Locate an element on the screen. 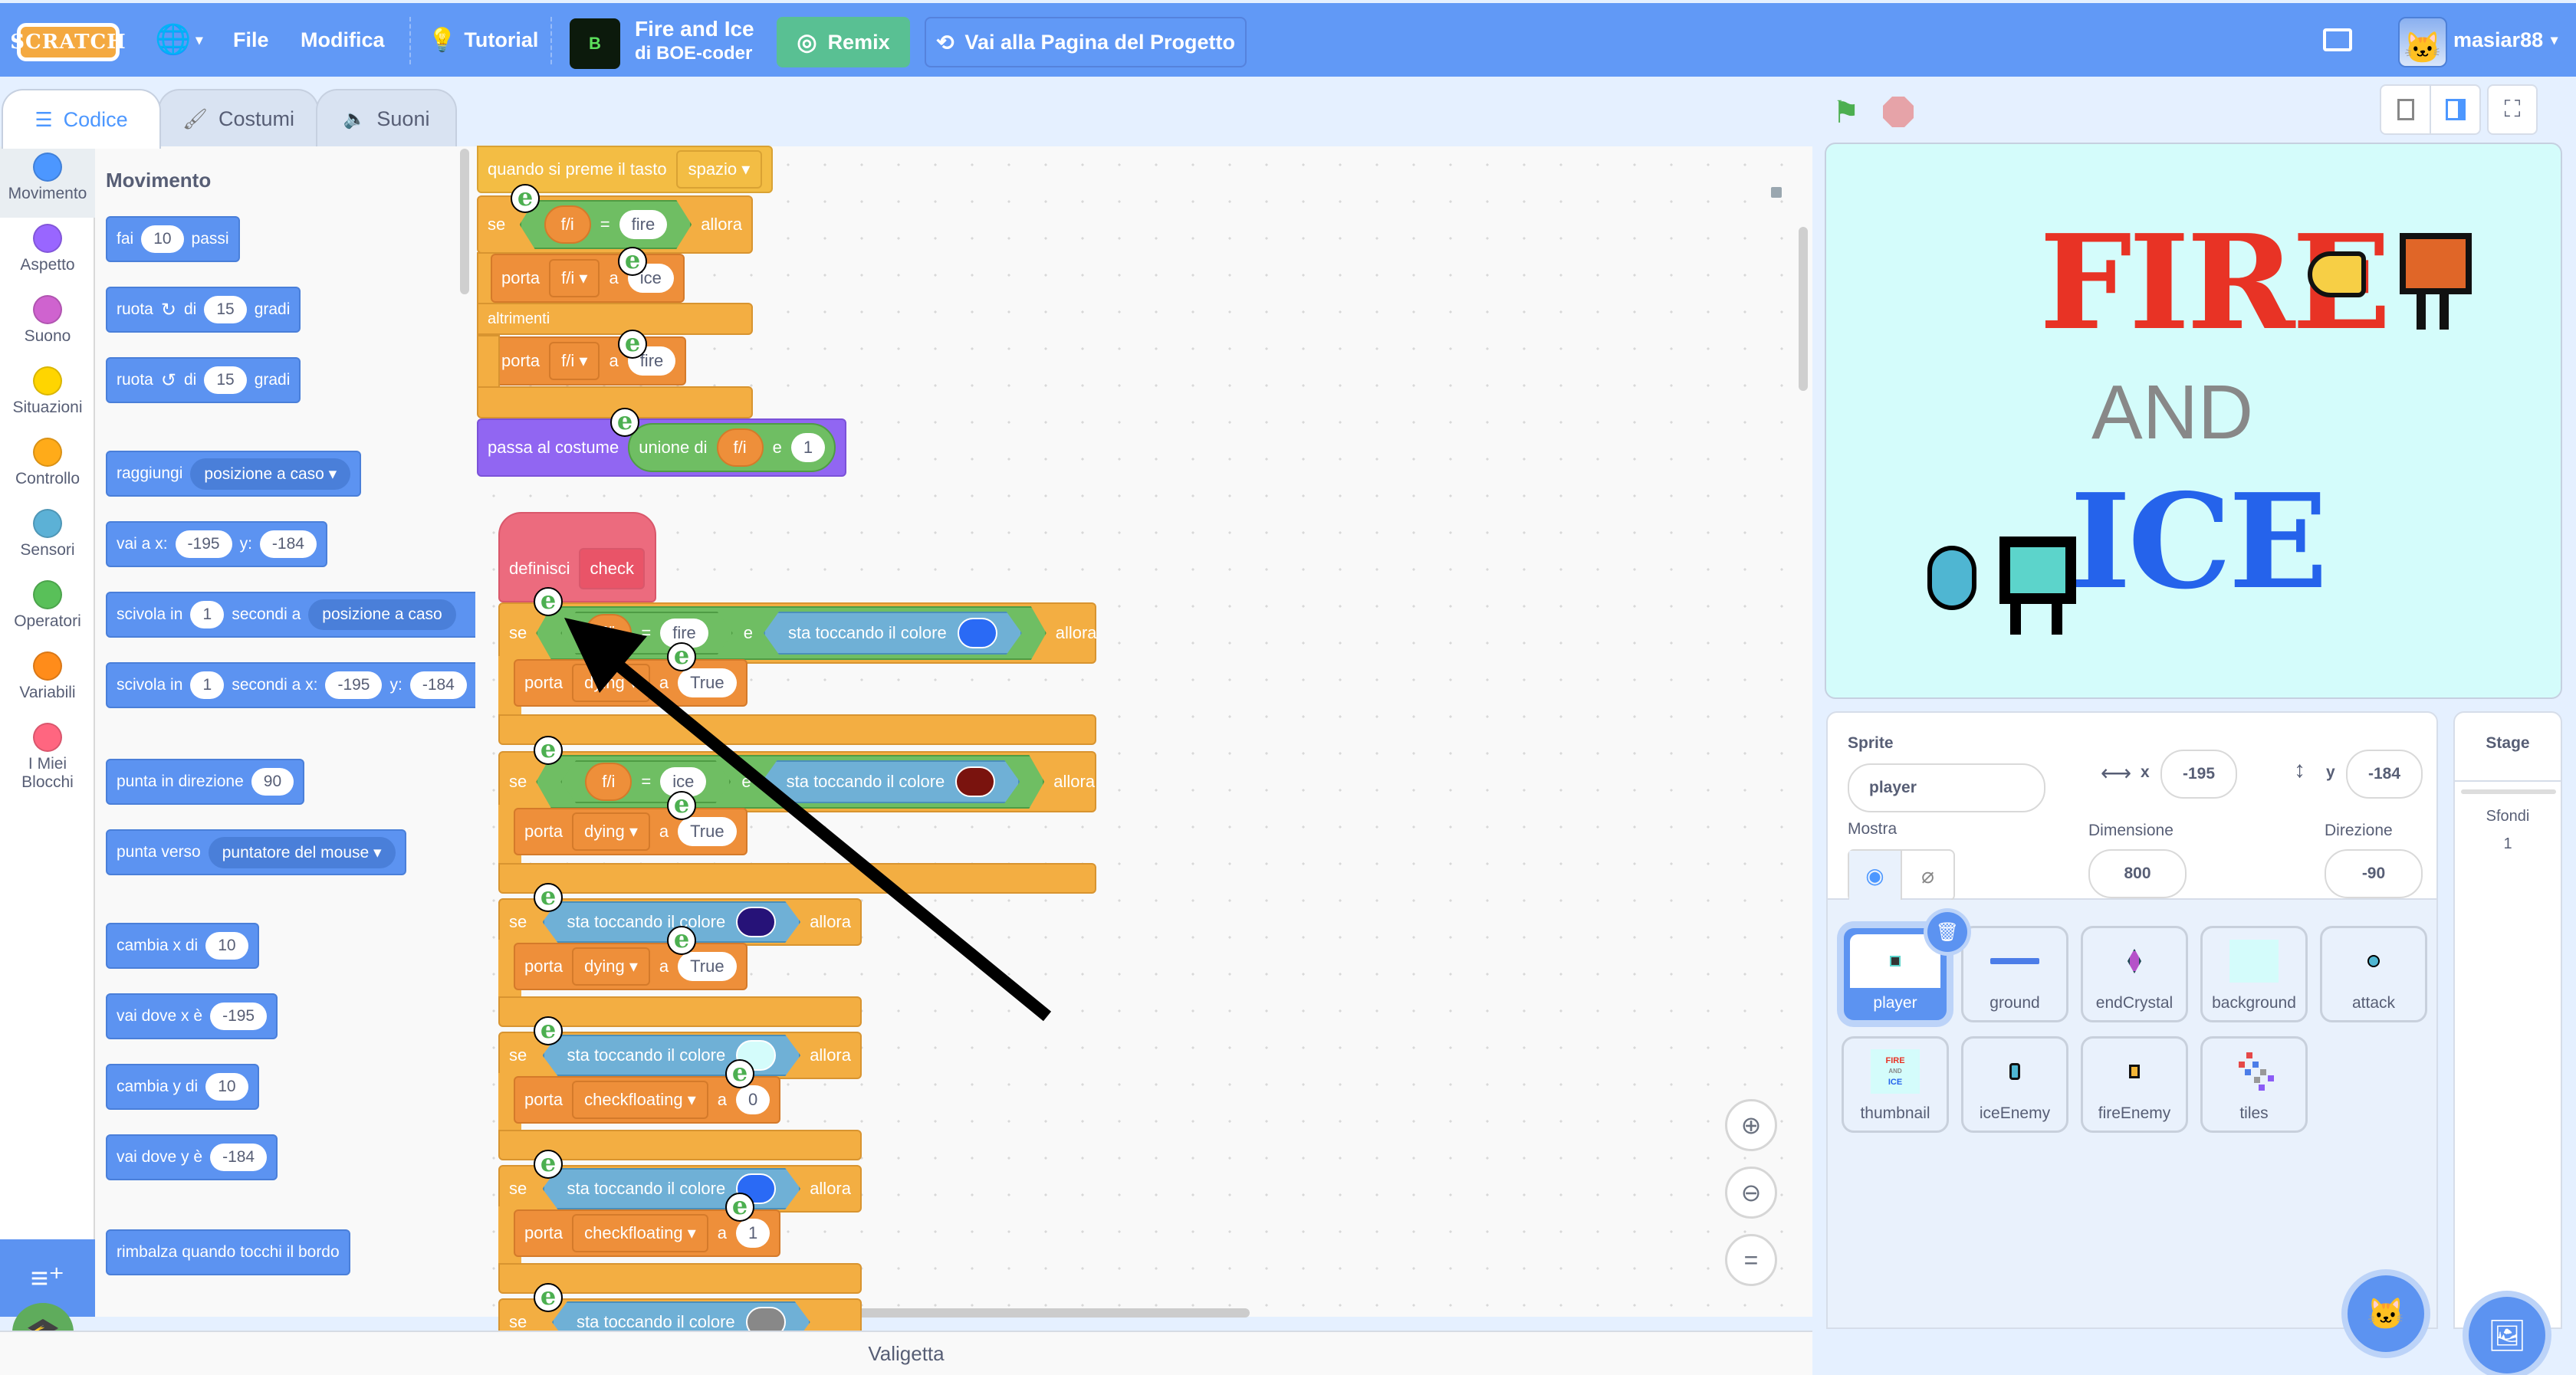 This screenshot has height=1375, width=2576. block-move-steps: fai 10 passi is located at coordinates (173, 239).